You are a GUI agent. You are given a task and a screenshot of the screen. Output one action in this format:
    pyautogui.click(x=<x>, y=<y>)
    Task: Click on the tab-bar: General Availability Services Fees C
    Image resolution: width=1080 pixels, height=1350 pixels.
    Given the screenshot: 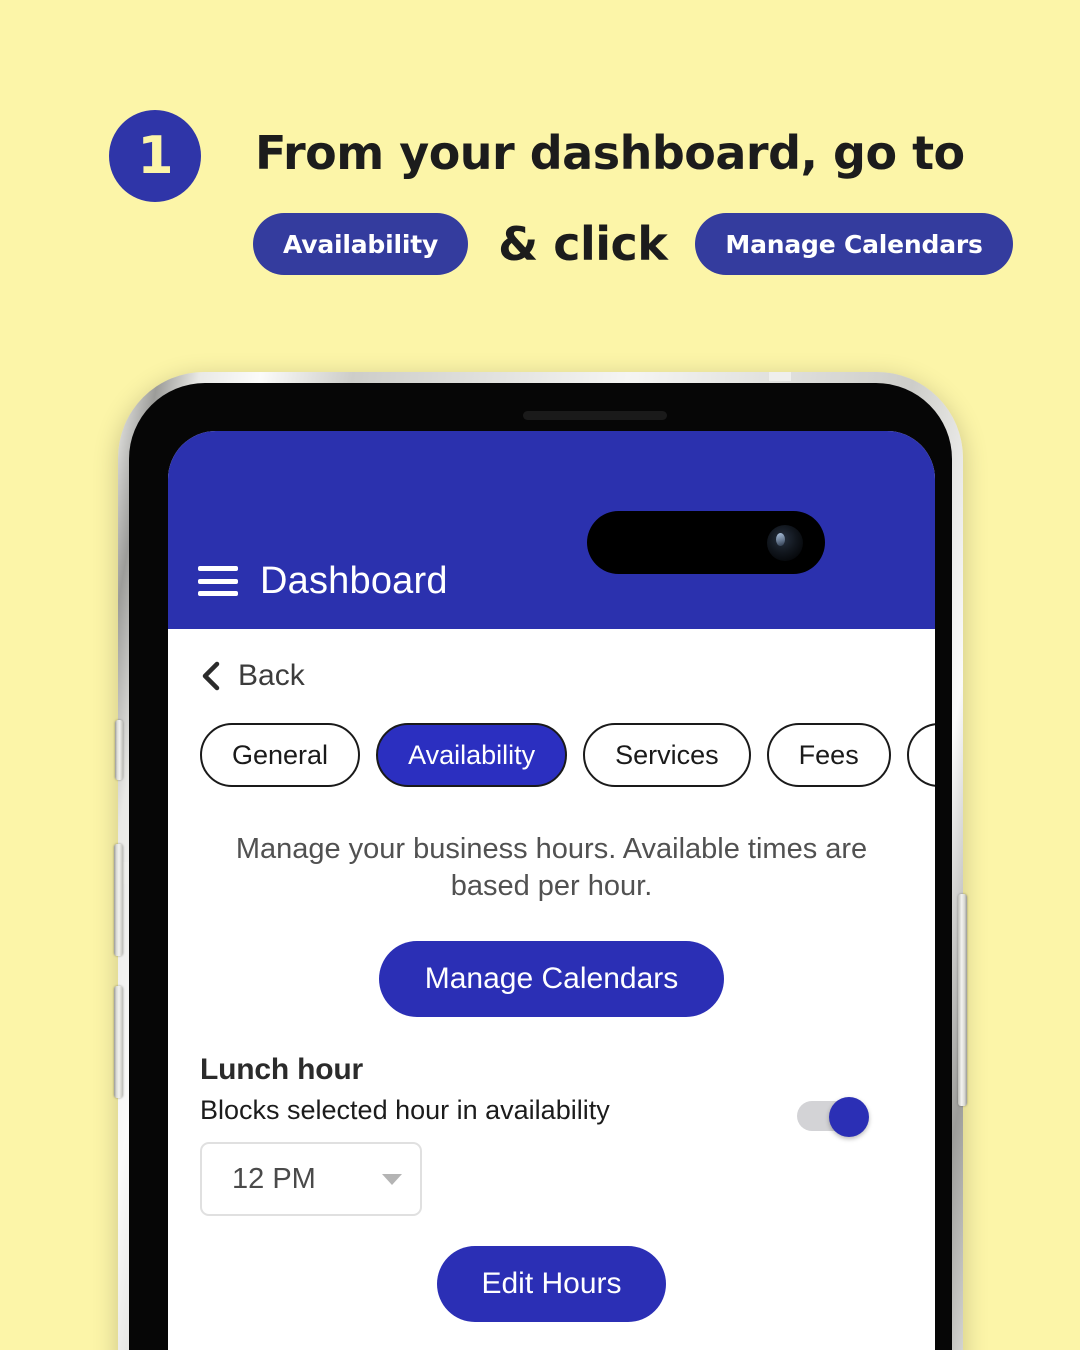 What is the action you would take?
    pyautogui.click(x=567, y=755)
    